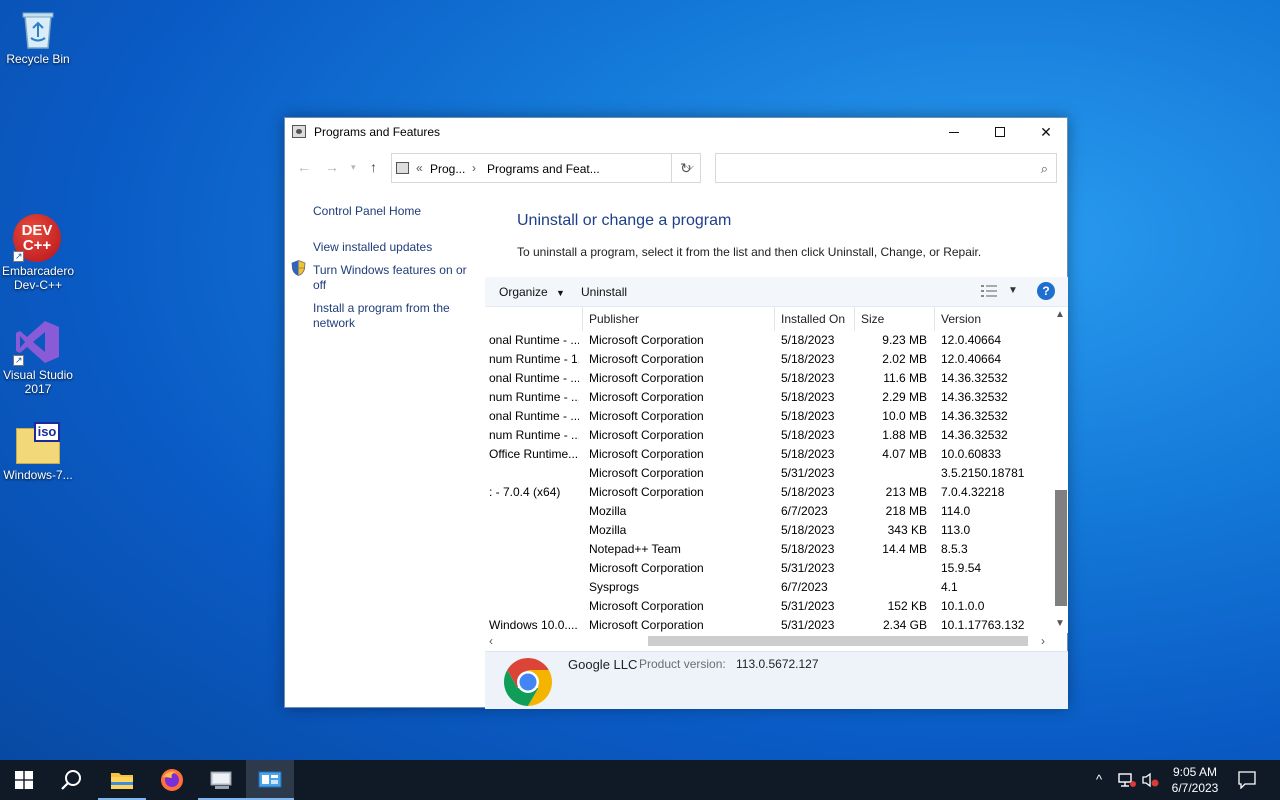 The image size is (1280, 800). I want to click on desktop-icon-visual-studio: Visual Studio 2017, so click(38, 357).